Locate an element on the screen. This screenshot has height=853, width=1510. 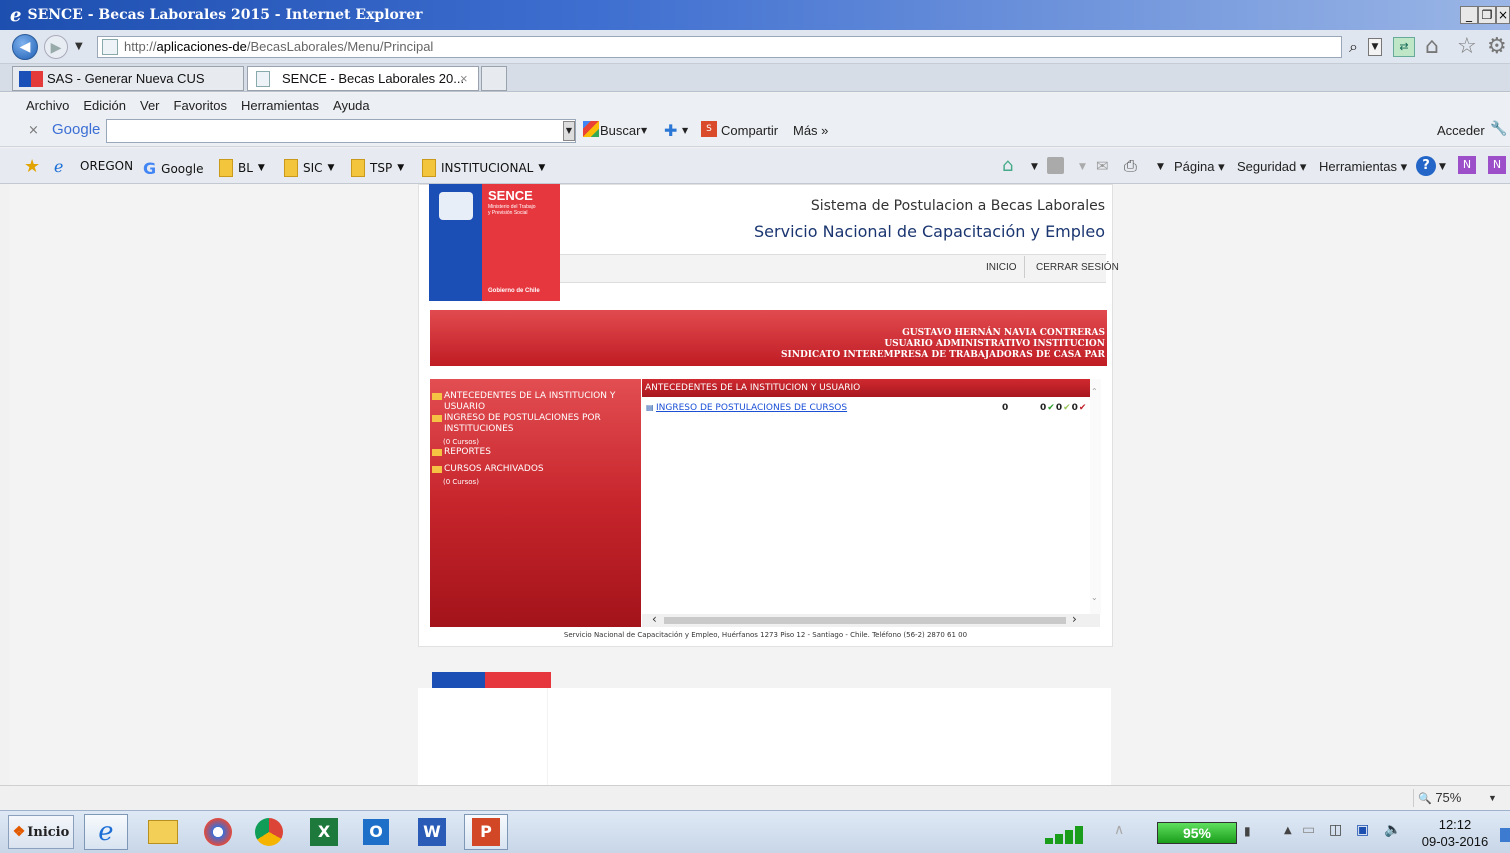
chile-coat-of-arms-icon is located at coordinates (456, 206).